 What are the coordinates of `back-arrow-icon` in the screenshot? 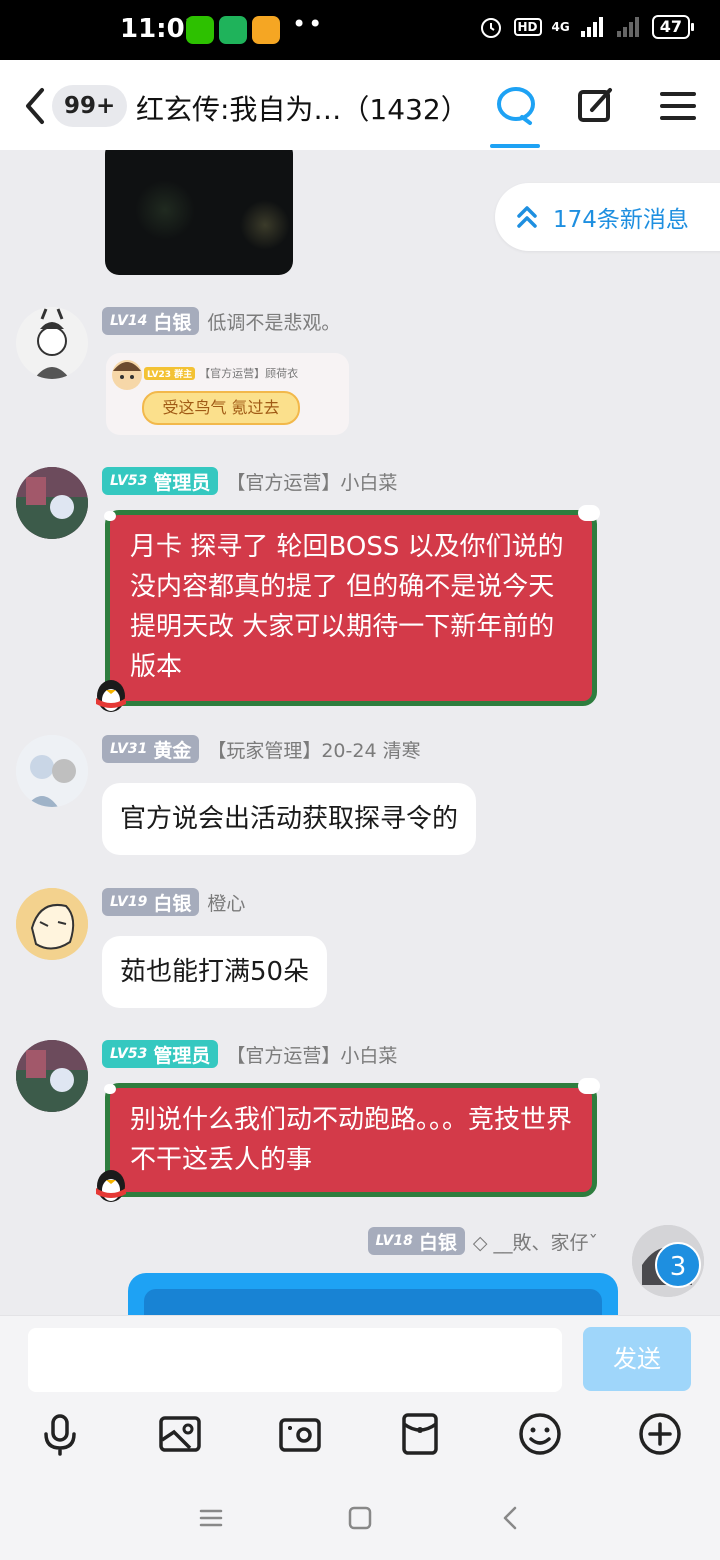 It's located at (35, 106).